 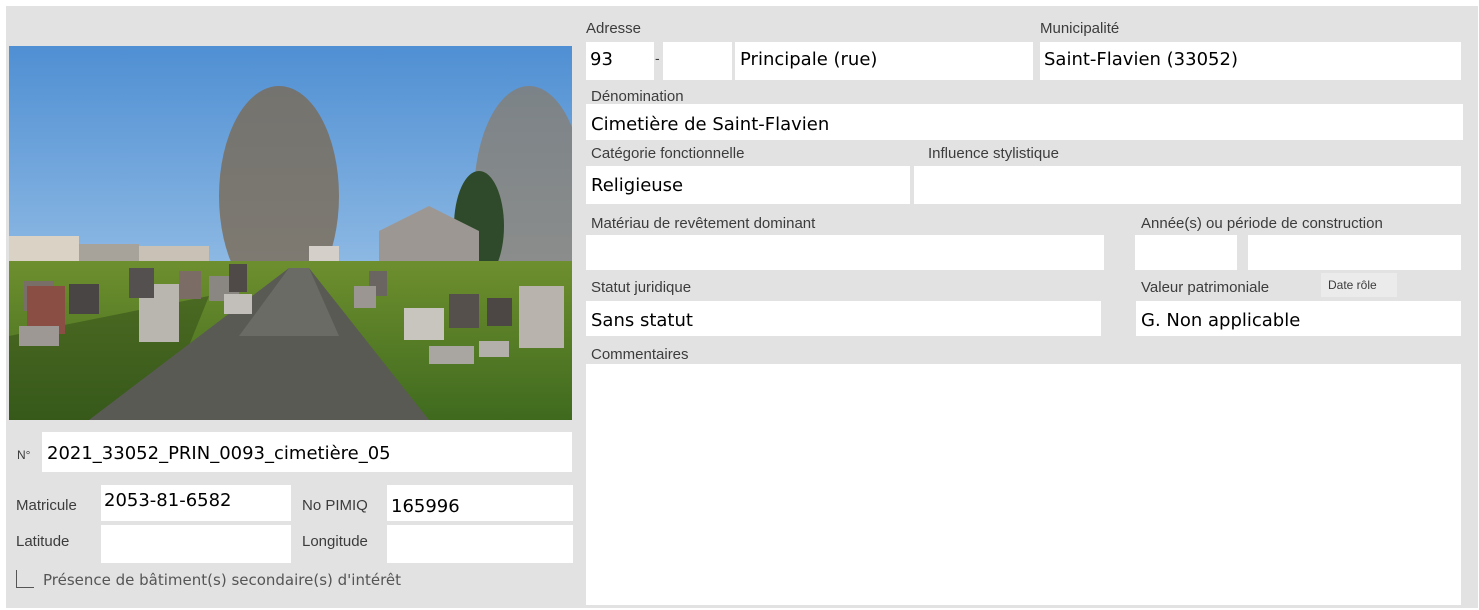 What do you see at coordinates (25, 579) in the screenshot?
I see `secondary-buildings-checkbox` at bounding box center [25, 579].